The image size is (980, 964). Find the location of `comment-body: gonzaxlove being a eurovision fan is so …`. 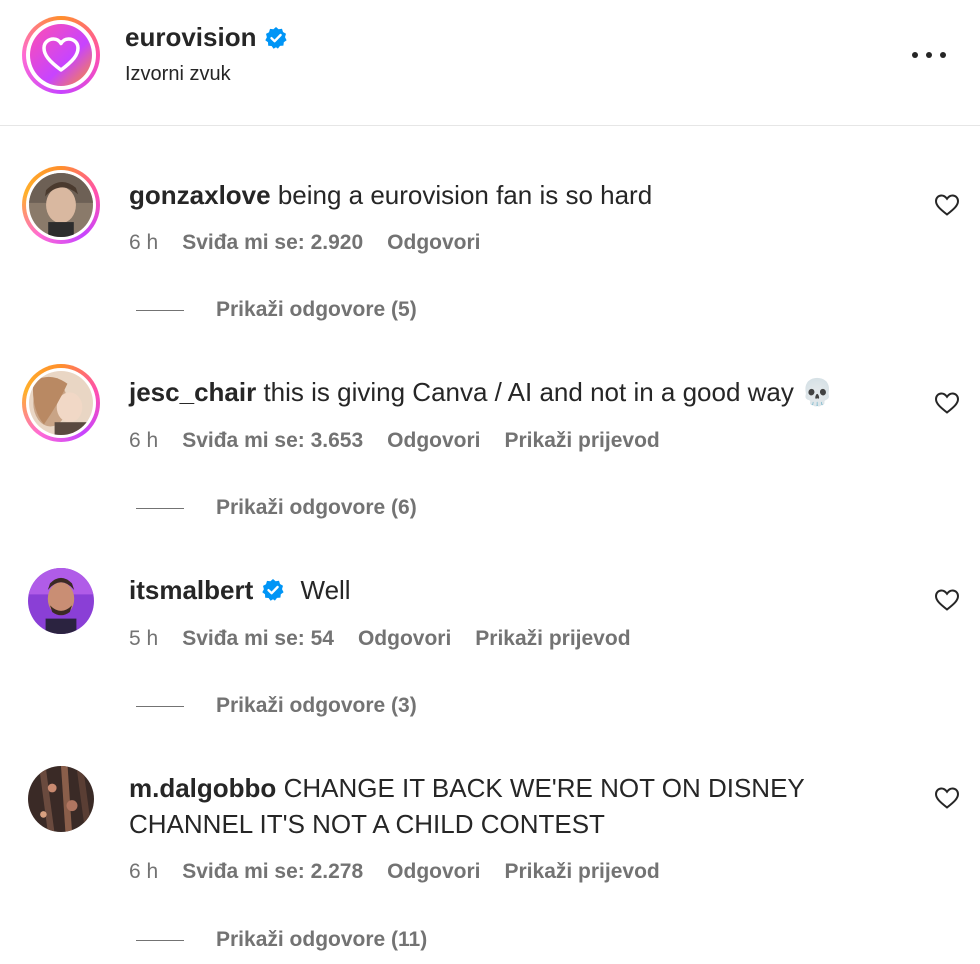

comment-body: gonzaxlove being a eurovision fan is so … is located at coordinates (489, 195).